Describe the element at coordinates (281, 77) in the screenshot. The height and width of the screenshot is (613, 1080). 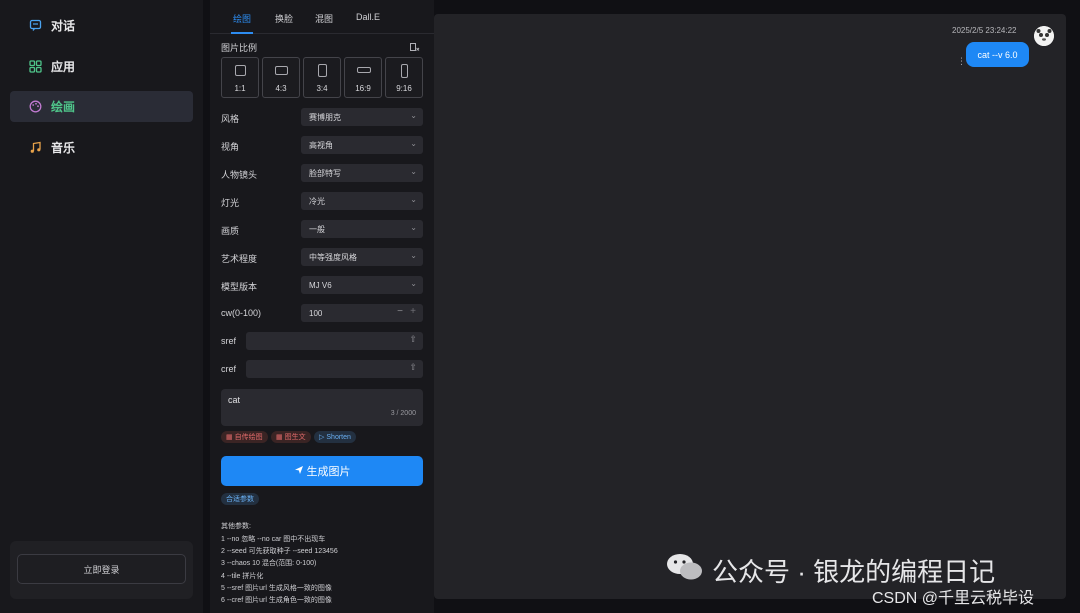
I see `ratio-option-4-3: 4:3` at that location.